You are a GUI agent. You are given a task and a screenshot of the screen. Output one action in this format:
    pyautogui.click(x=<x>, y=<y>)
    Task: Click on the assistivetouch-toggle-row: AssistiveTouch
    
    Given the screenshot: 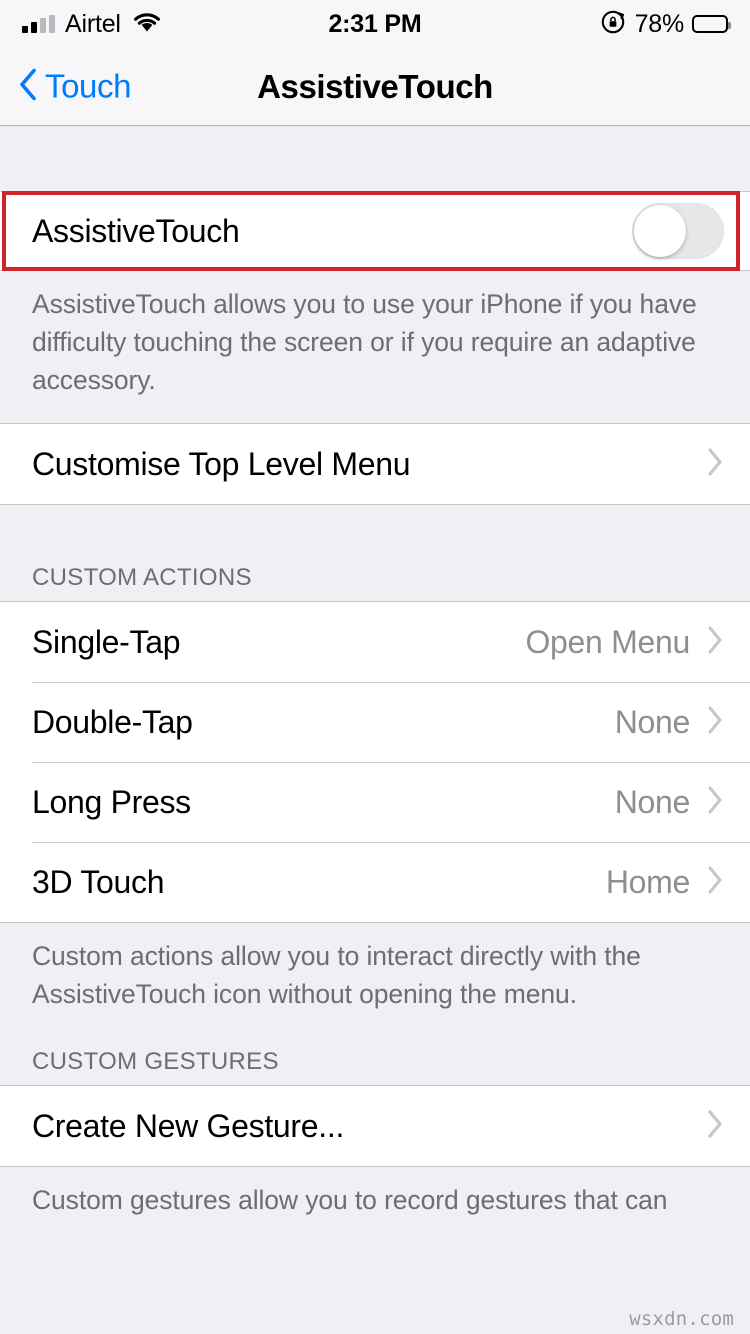 What is the action you would take?
    pyautogui.click(x=375, y=231)
    